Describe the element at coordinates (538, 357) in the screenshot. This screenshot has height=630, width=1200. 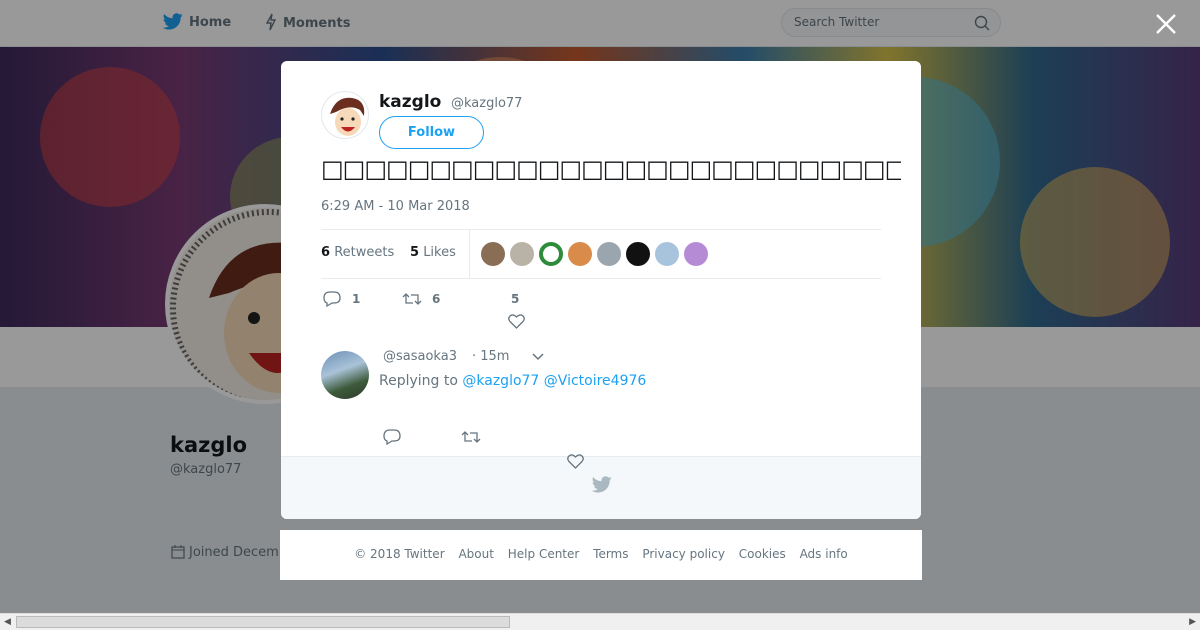
I see `chevron-down-icon` at that location.